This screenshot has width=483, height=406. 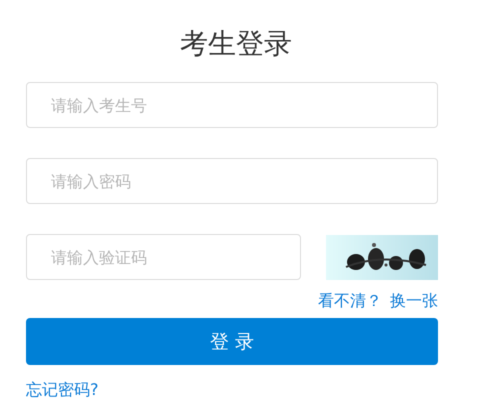 What do you see at coordinates (414, 301) in the screenshot?
I see `captcha-link: 换一张` at bounding box center [414, 301].